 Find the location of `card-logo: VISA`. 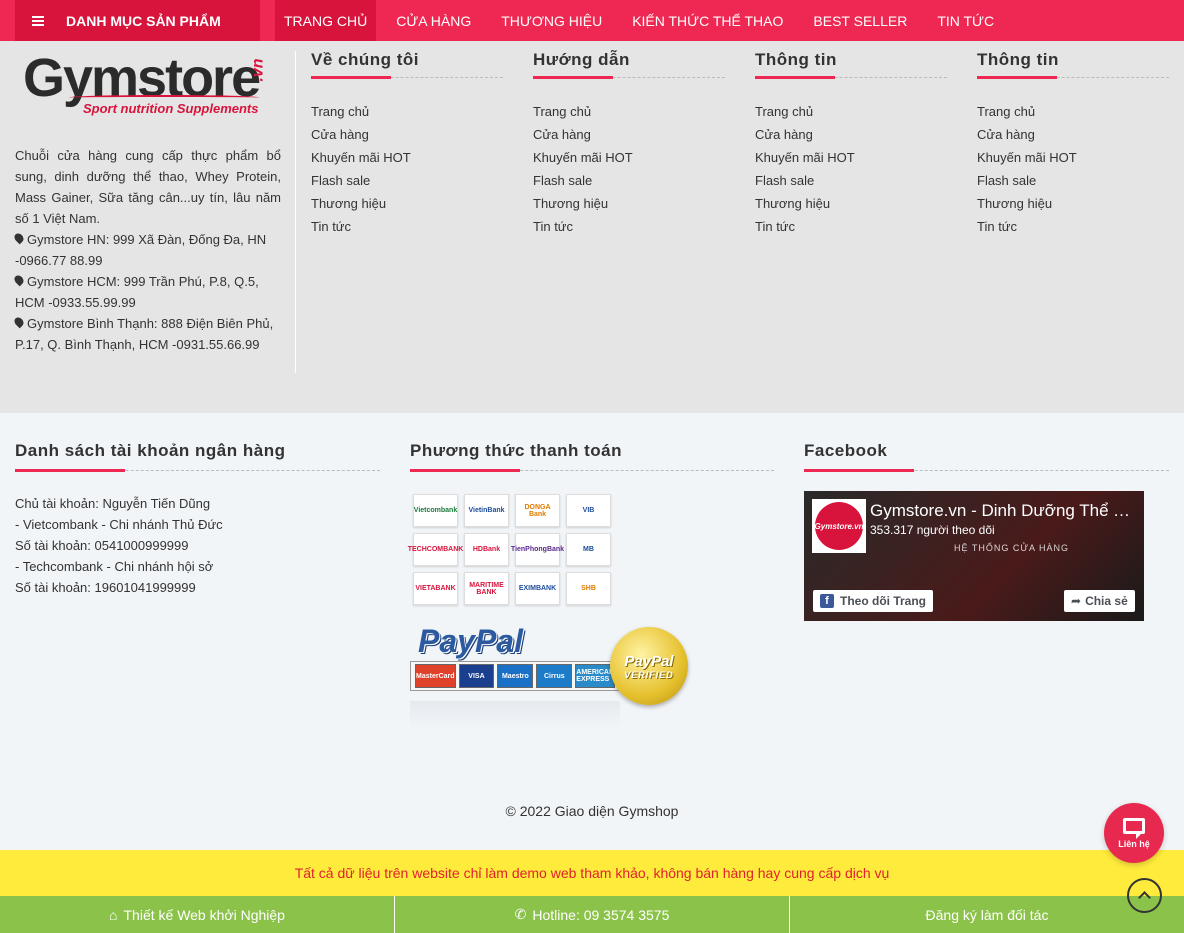

card-logo: VISA is located at coordinates (476, 676).